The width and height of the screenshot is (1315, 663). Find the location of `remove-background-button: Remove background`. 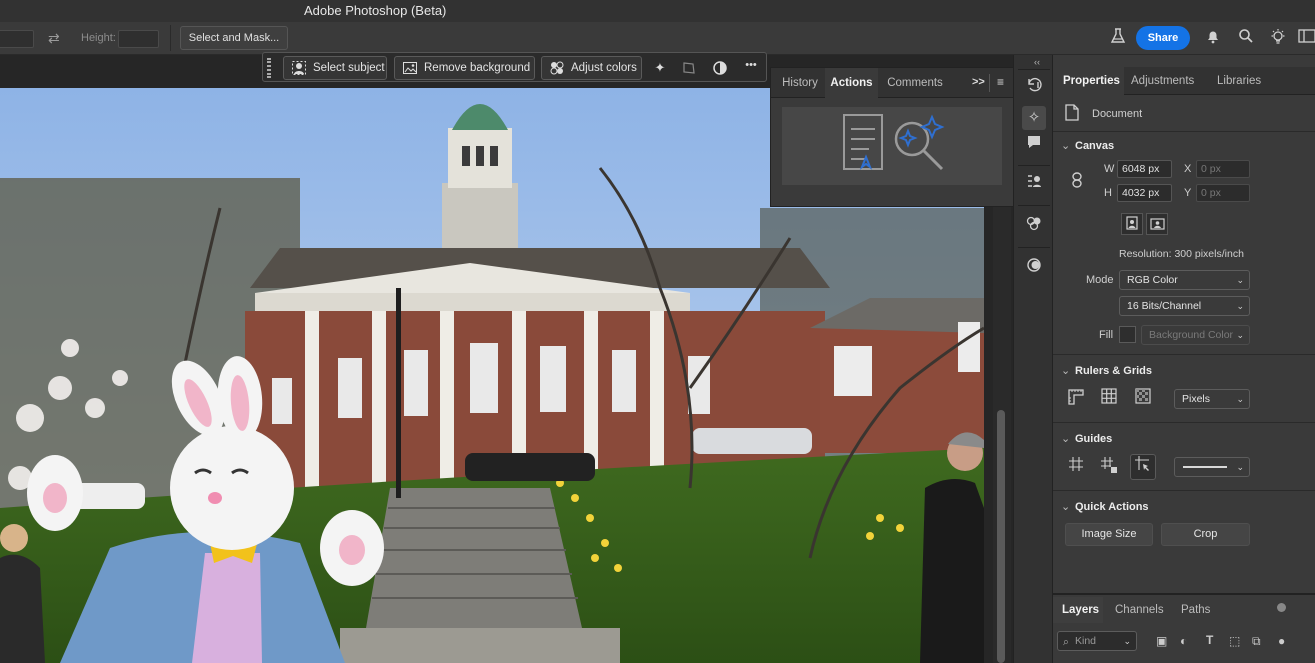

remove-background-button: Remove background is located at coordinates (464, 68).